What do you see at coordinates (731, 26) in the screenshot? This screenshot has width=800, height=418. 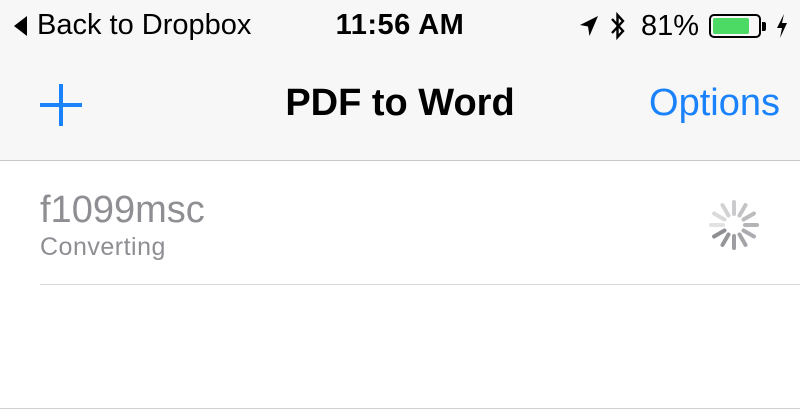 I see `battery-level` at bounding box center [731, 26].